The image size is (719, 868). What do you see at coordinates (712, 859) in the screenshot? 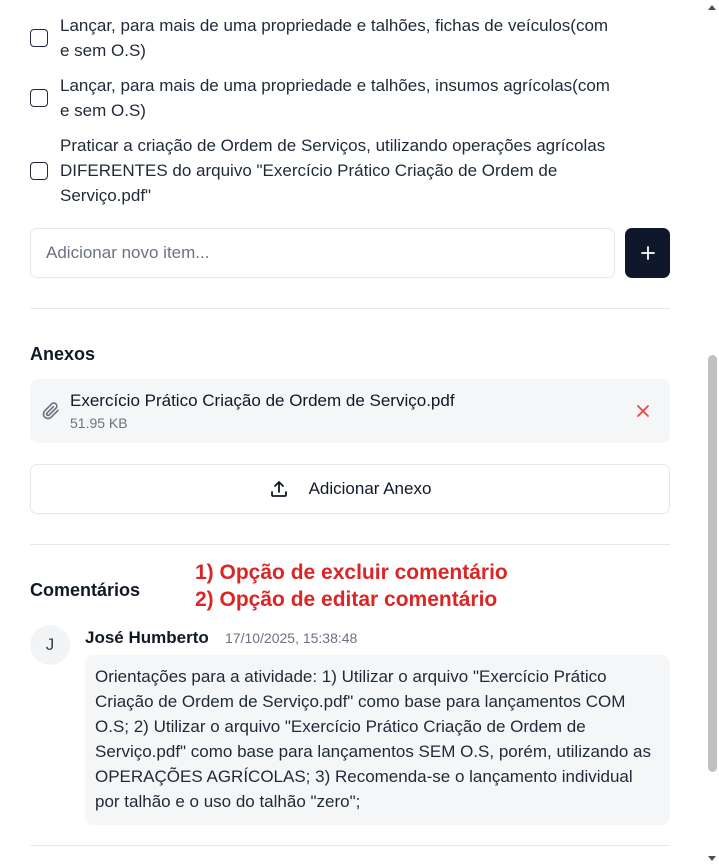
I see `scroll-down-icon` at bounding box center [712, 859].